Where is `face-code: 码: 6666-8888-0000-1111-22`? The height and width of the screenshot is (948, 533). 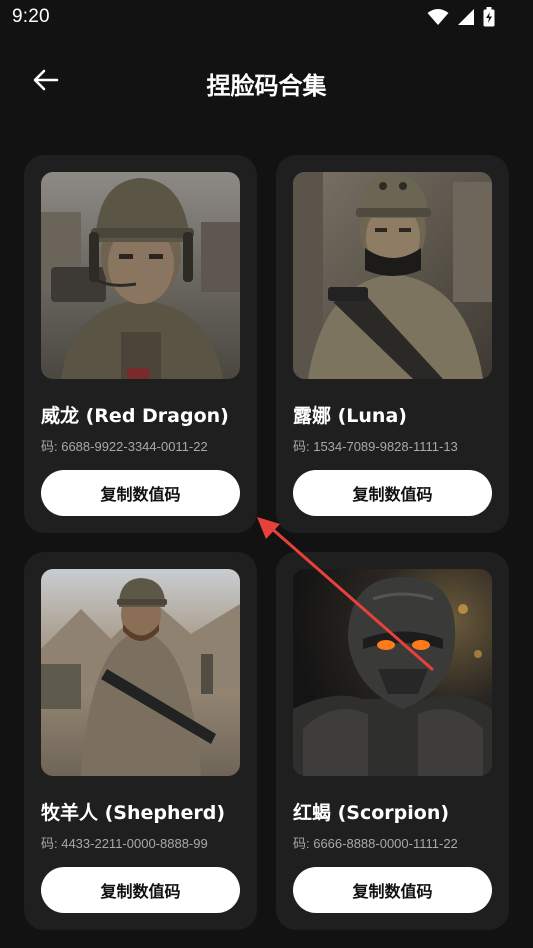 face-code: 码: 6666-8888-0000-1111-22 is located at coordinates (375, 843).